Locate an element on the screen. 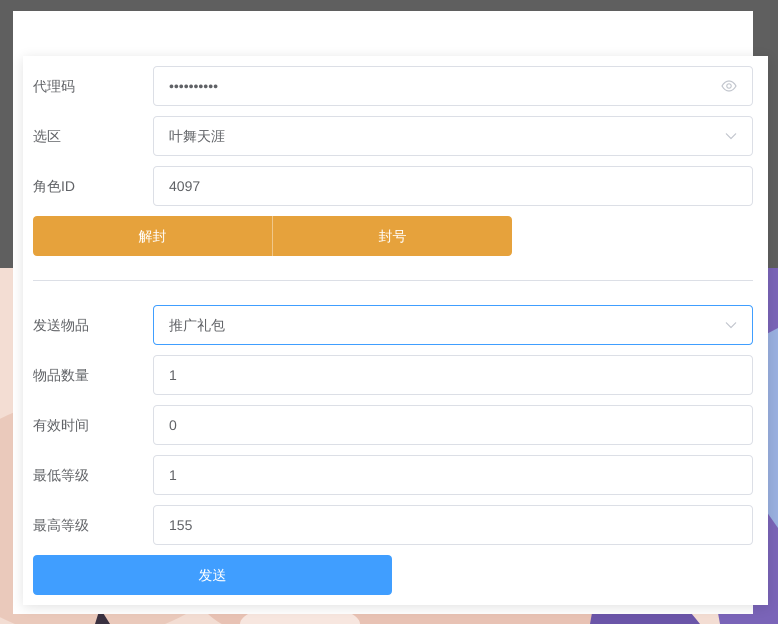 The width and height of the screenshot is (778, 624). field-label: 有效时间 is located at coordinates (61, 425).